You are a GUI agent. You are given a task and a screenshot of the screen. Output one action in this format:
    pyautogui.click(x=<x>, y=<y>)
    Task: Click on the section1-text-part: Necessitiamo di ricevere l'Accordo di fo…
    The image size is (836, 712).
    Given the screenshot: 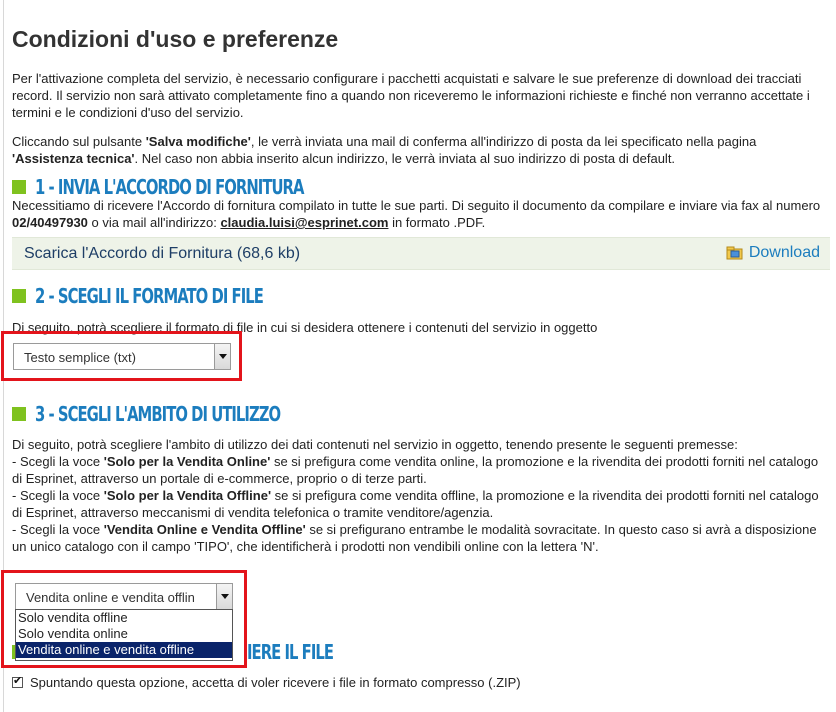 What is the action you would take?
    pyautogui.click(x=416, y=205)
    